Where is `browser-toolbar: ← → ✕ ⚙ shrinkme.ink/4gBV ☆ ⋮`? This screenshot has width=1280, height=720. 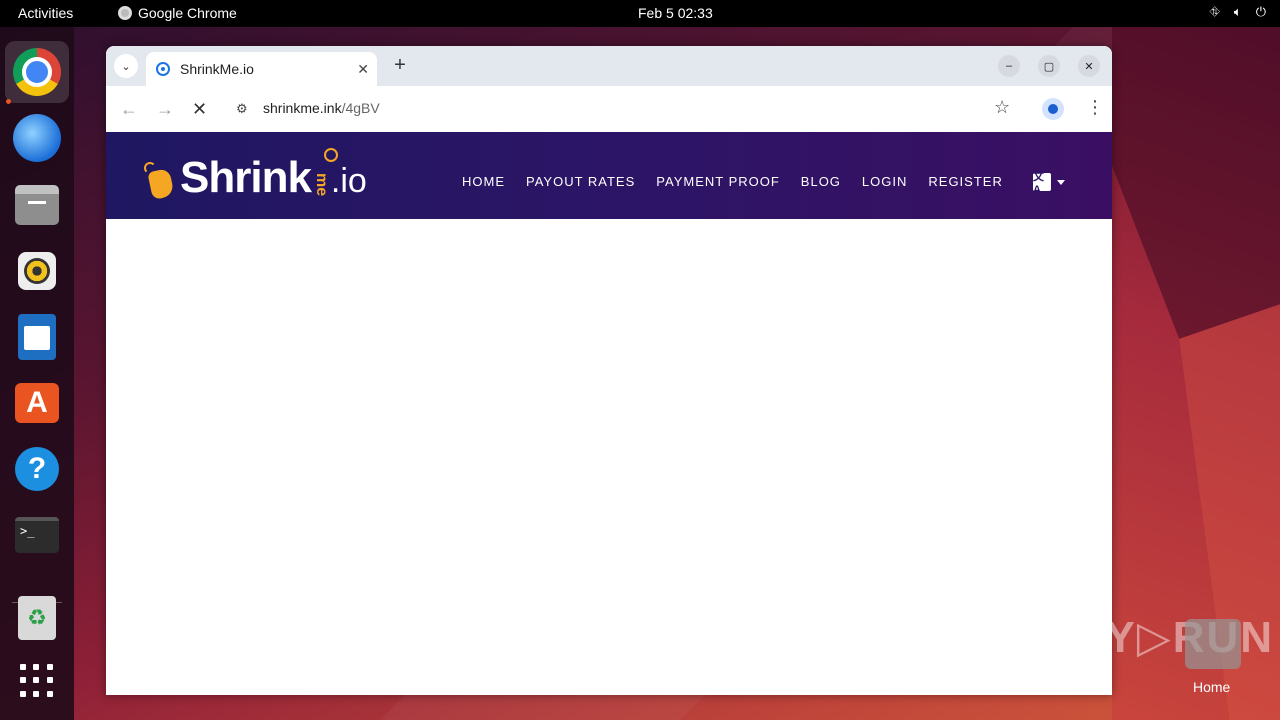 browser-toolbar: ← → ✕ ⚙ shrinkme.ink/4gBV ☆ ⋮ is located at coordinates (609, 109).